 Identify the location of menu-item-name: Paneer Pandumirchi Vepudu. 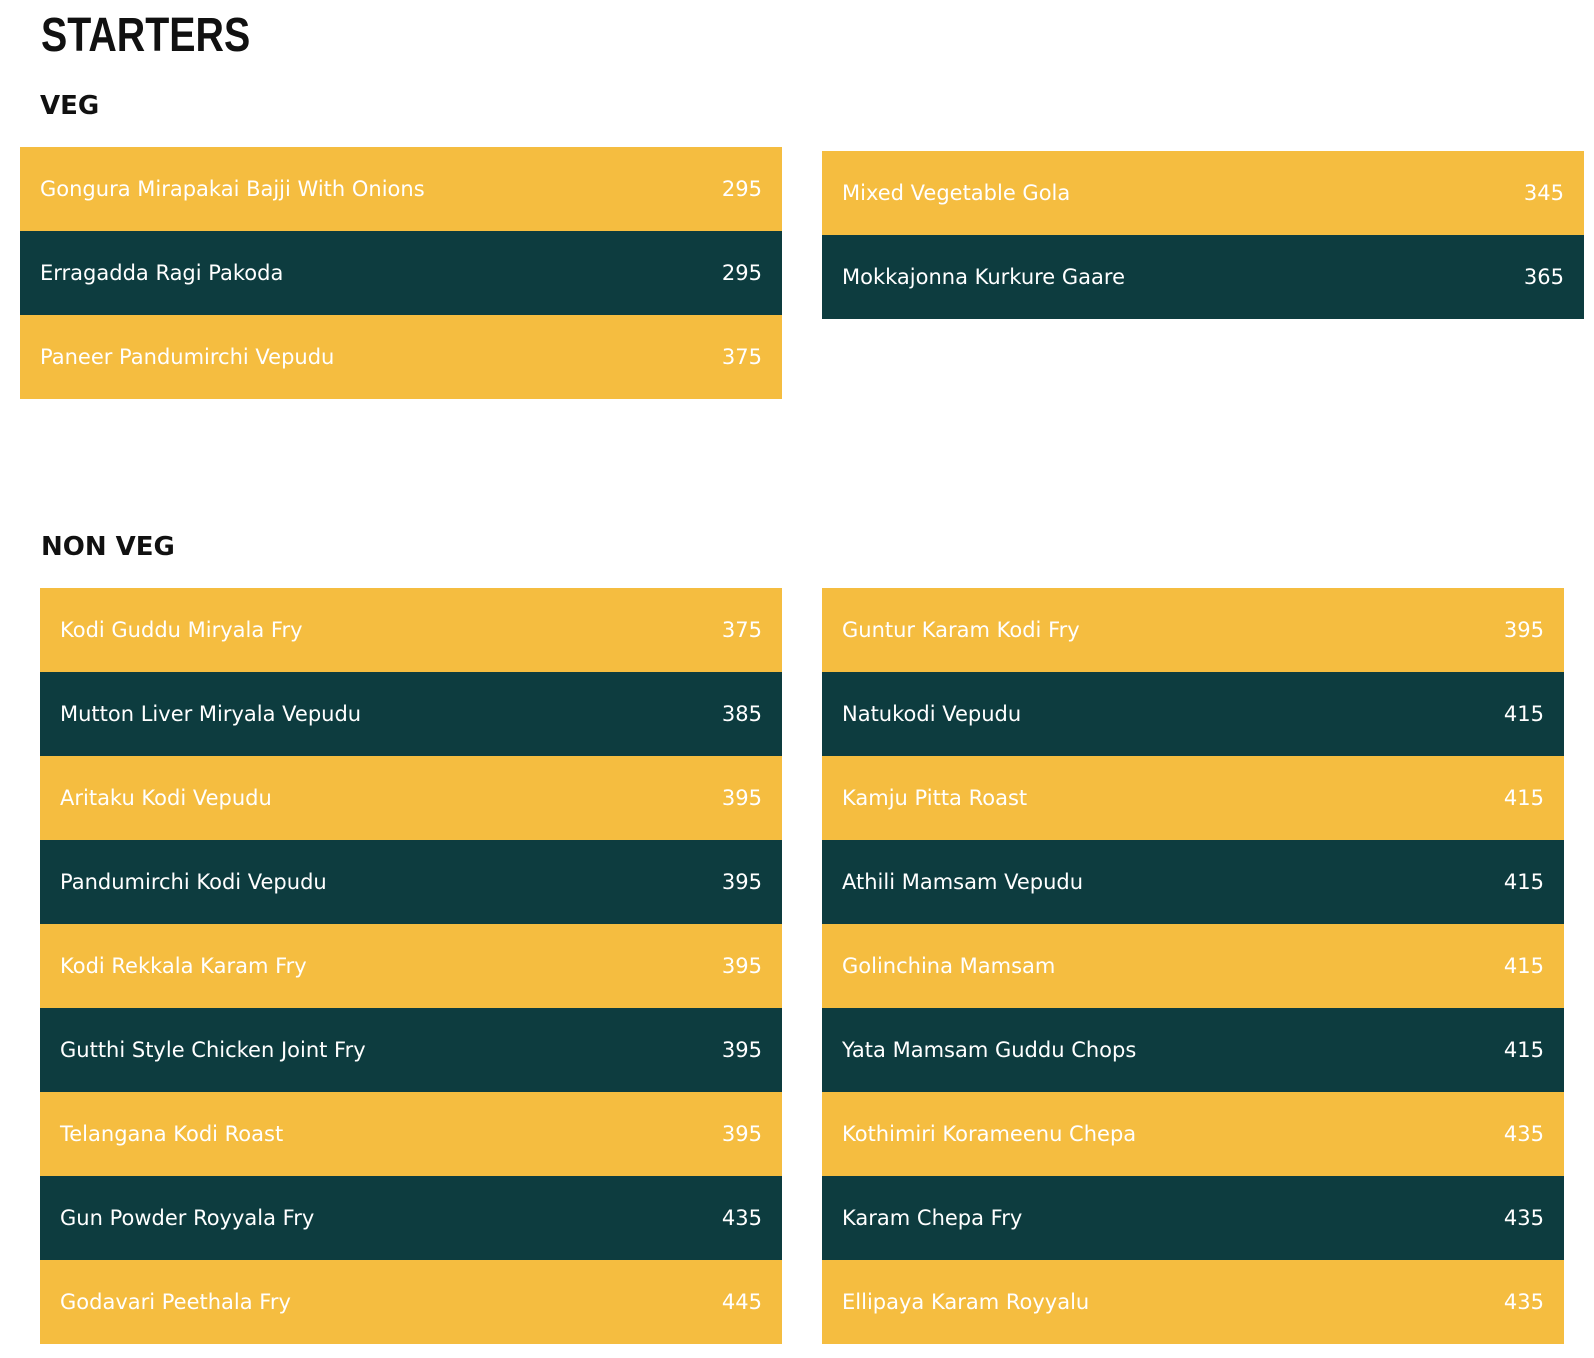
(187, 357).